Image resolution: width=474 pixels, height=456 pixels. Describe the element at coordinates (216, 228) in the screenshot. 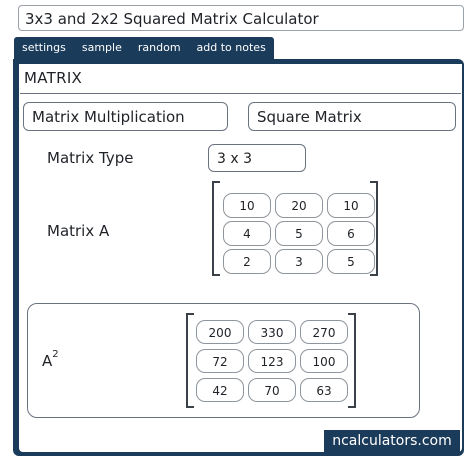

I see `matrix-a-left-bracket` at that location.